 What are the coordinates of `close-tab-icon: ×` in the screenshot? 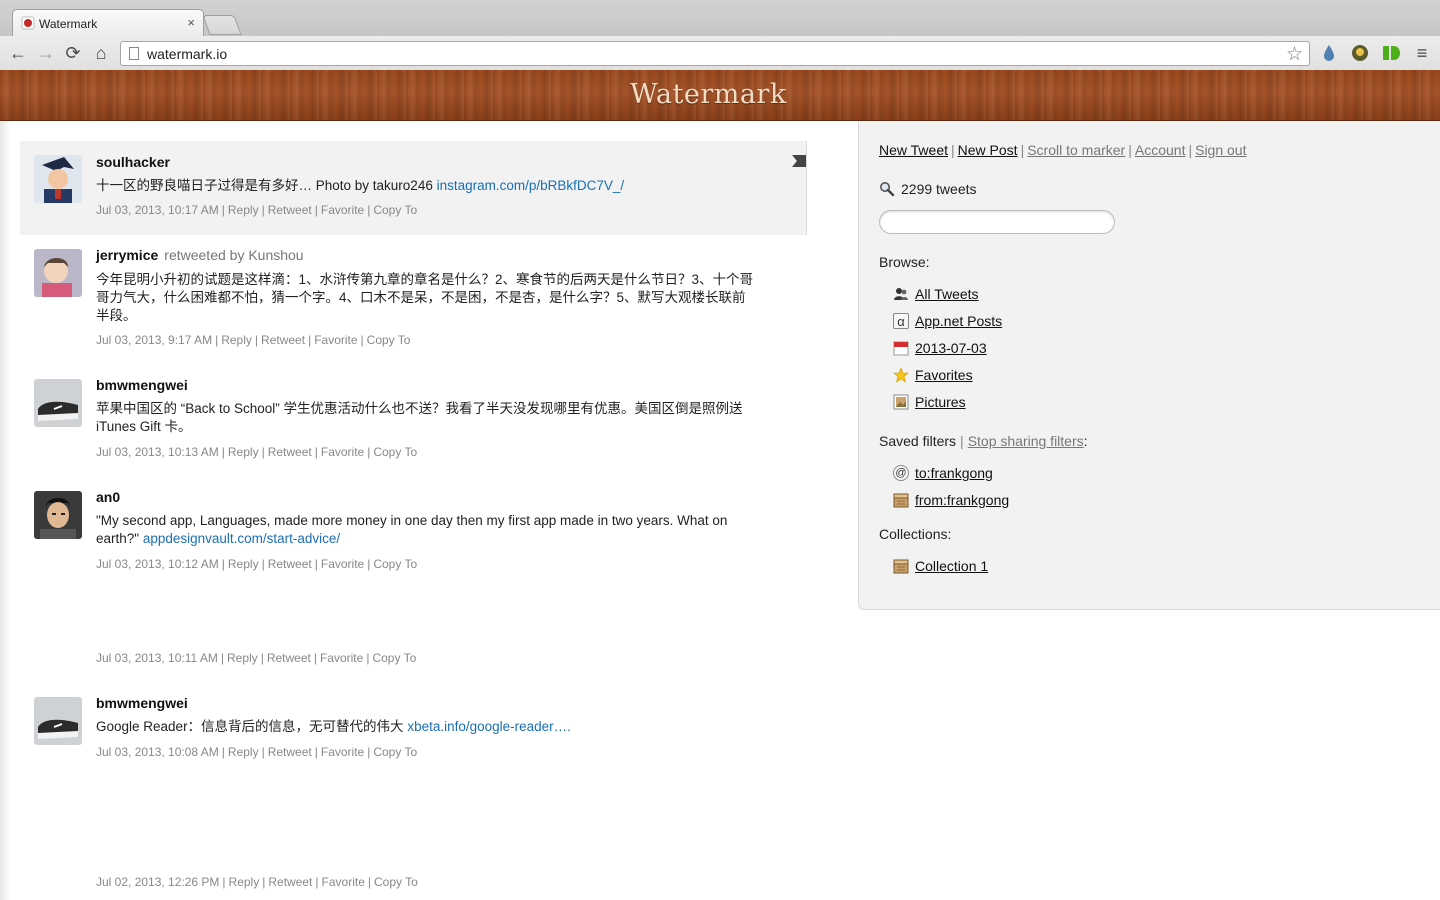 It's located at (191, 22).